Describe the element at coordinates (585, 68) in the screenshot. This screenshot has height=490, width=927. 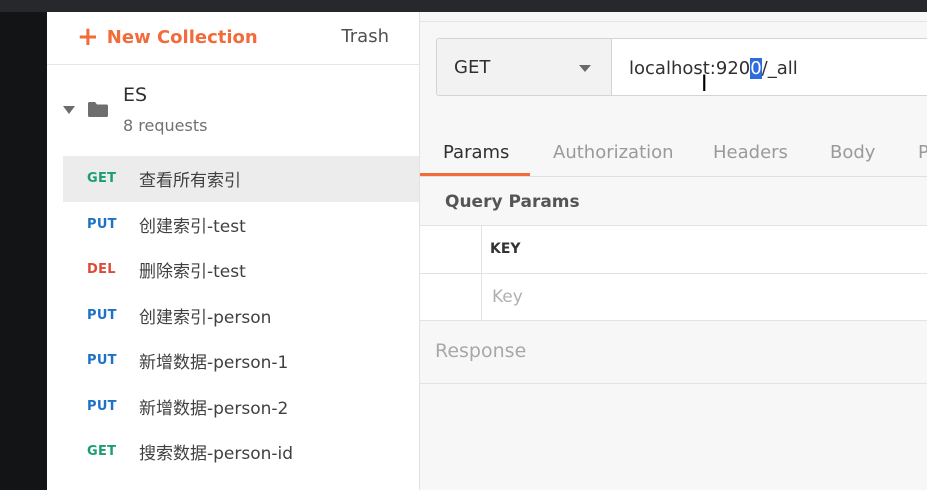
I see `chevron-down-icon` at that location.